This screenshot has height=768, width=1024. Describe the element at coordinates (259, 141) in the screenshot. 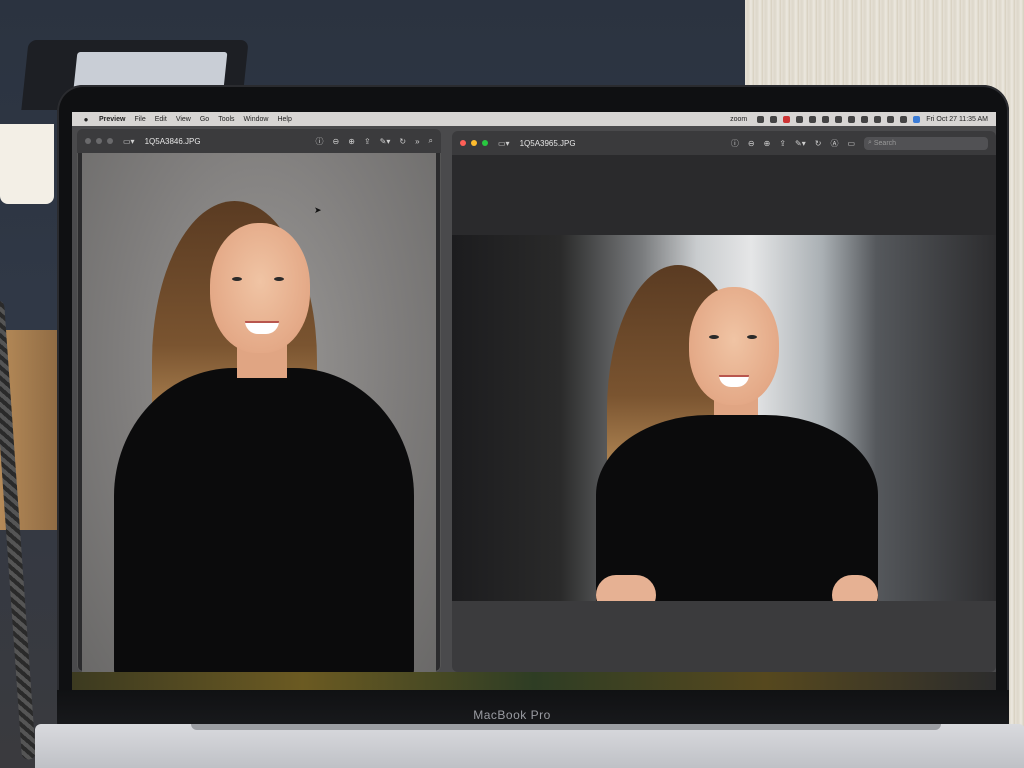

I see `window-toolbar: ▭▾ 1Q5A3846.JPG ⓘ ⊖ ⊕ ⇪ ✎▾ ↻ » ⌕` at that location.